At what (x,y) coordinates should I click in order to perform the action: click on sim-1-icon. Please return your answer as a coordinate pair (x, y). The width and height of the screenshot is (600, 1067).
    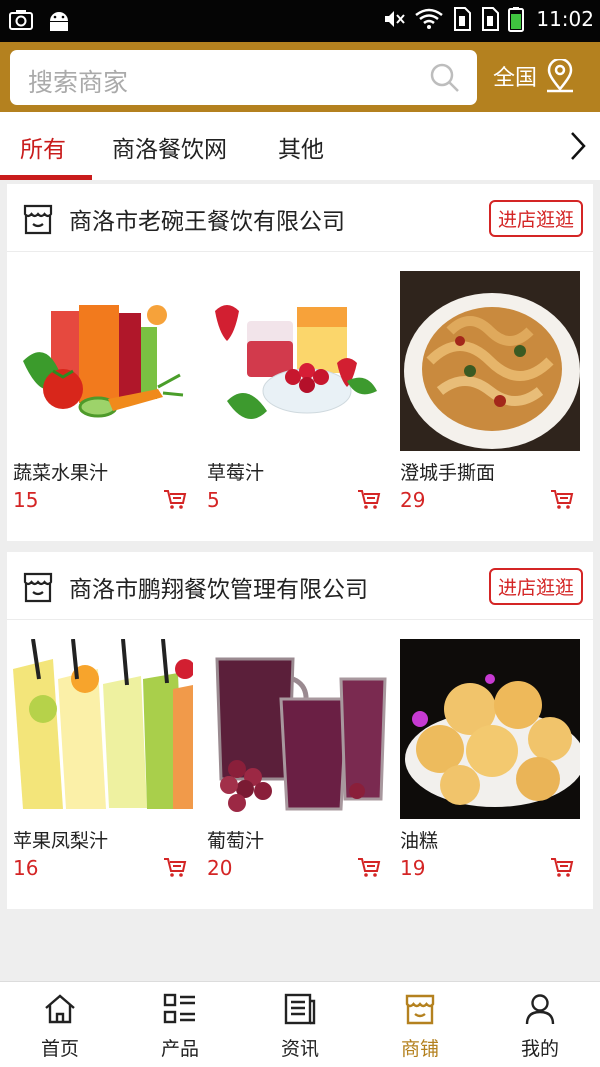
    Looking at the image, I should click on (463, 19).